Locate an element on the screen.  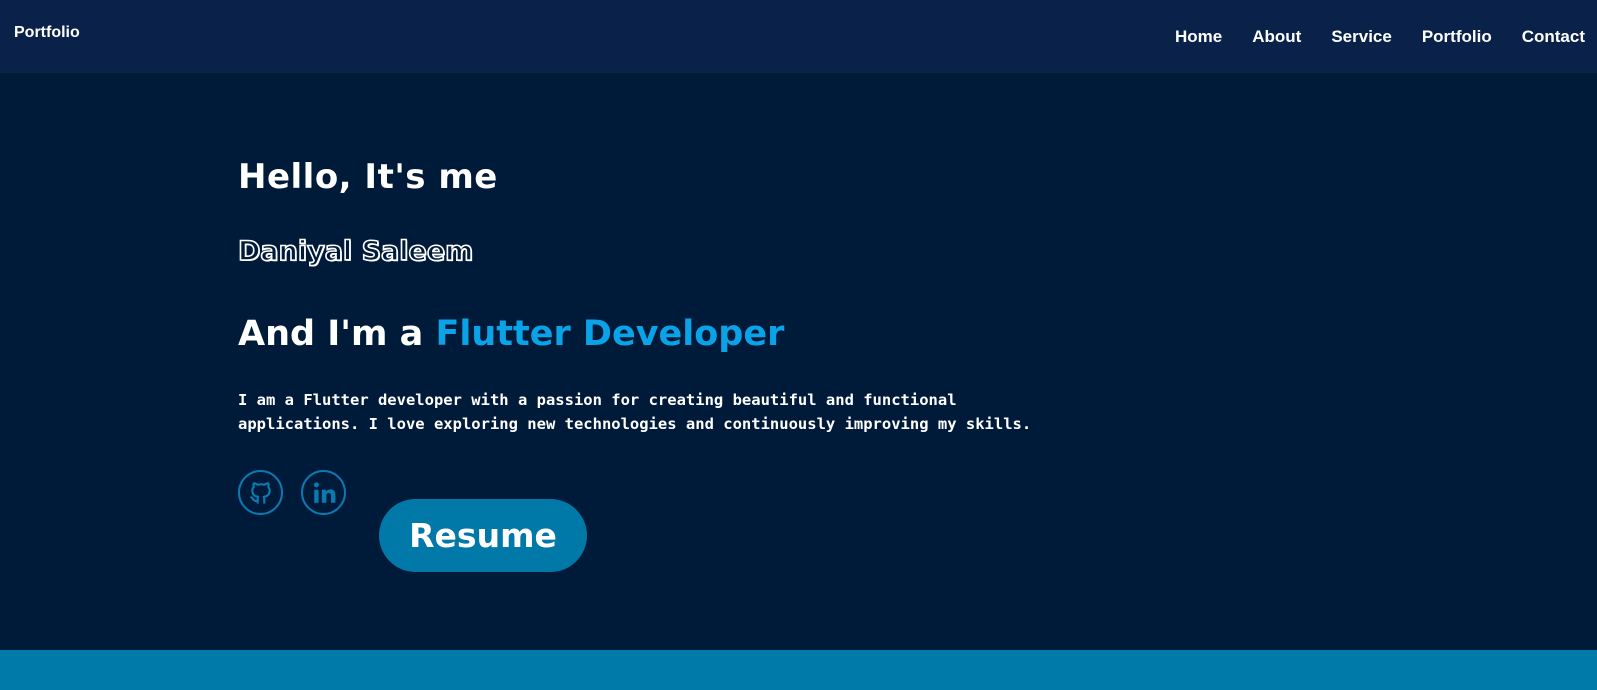
linkedin-link is located at coordinates (323, 492).